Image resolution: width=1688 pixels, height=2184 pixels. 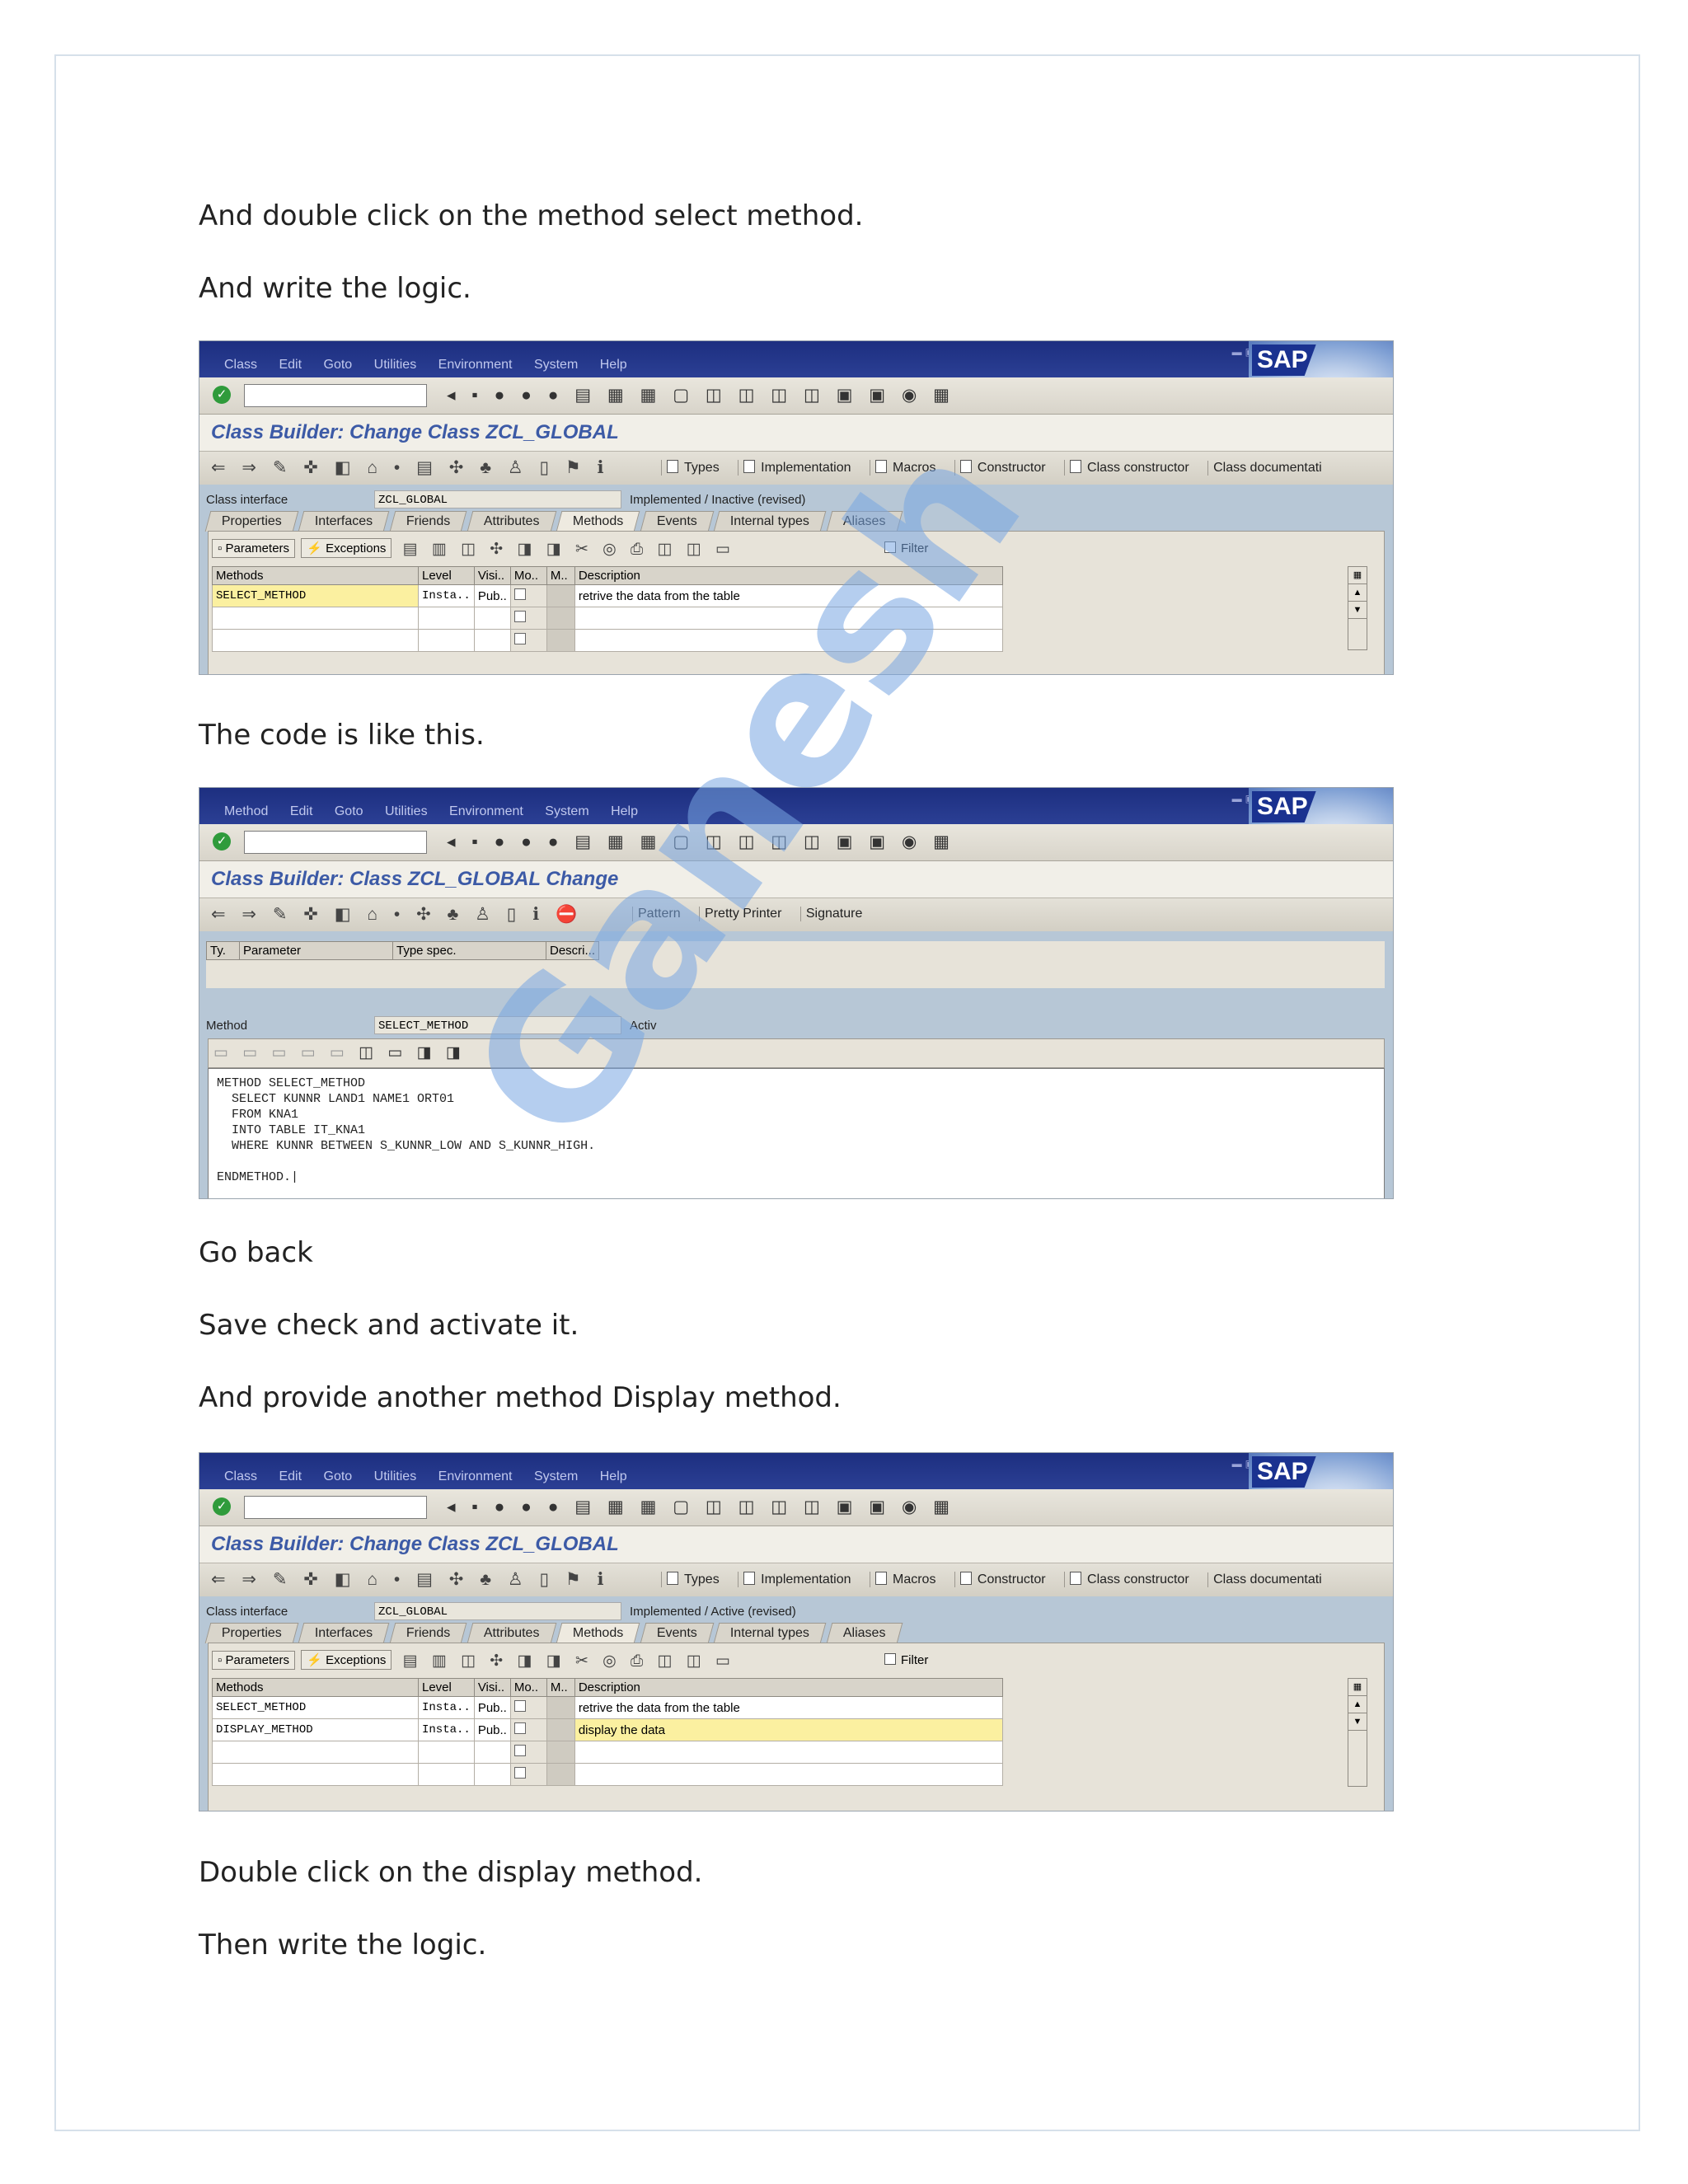 I want to click on pretty-printer-button: Pretty Printer, so click(x=744, y=914).